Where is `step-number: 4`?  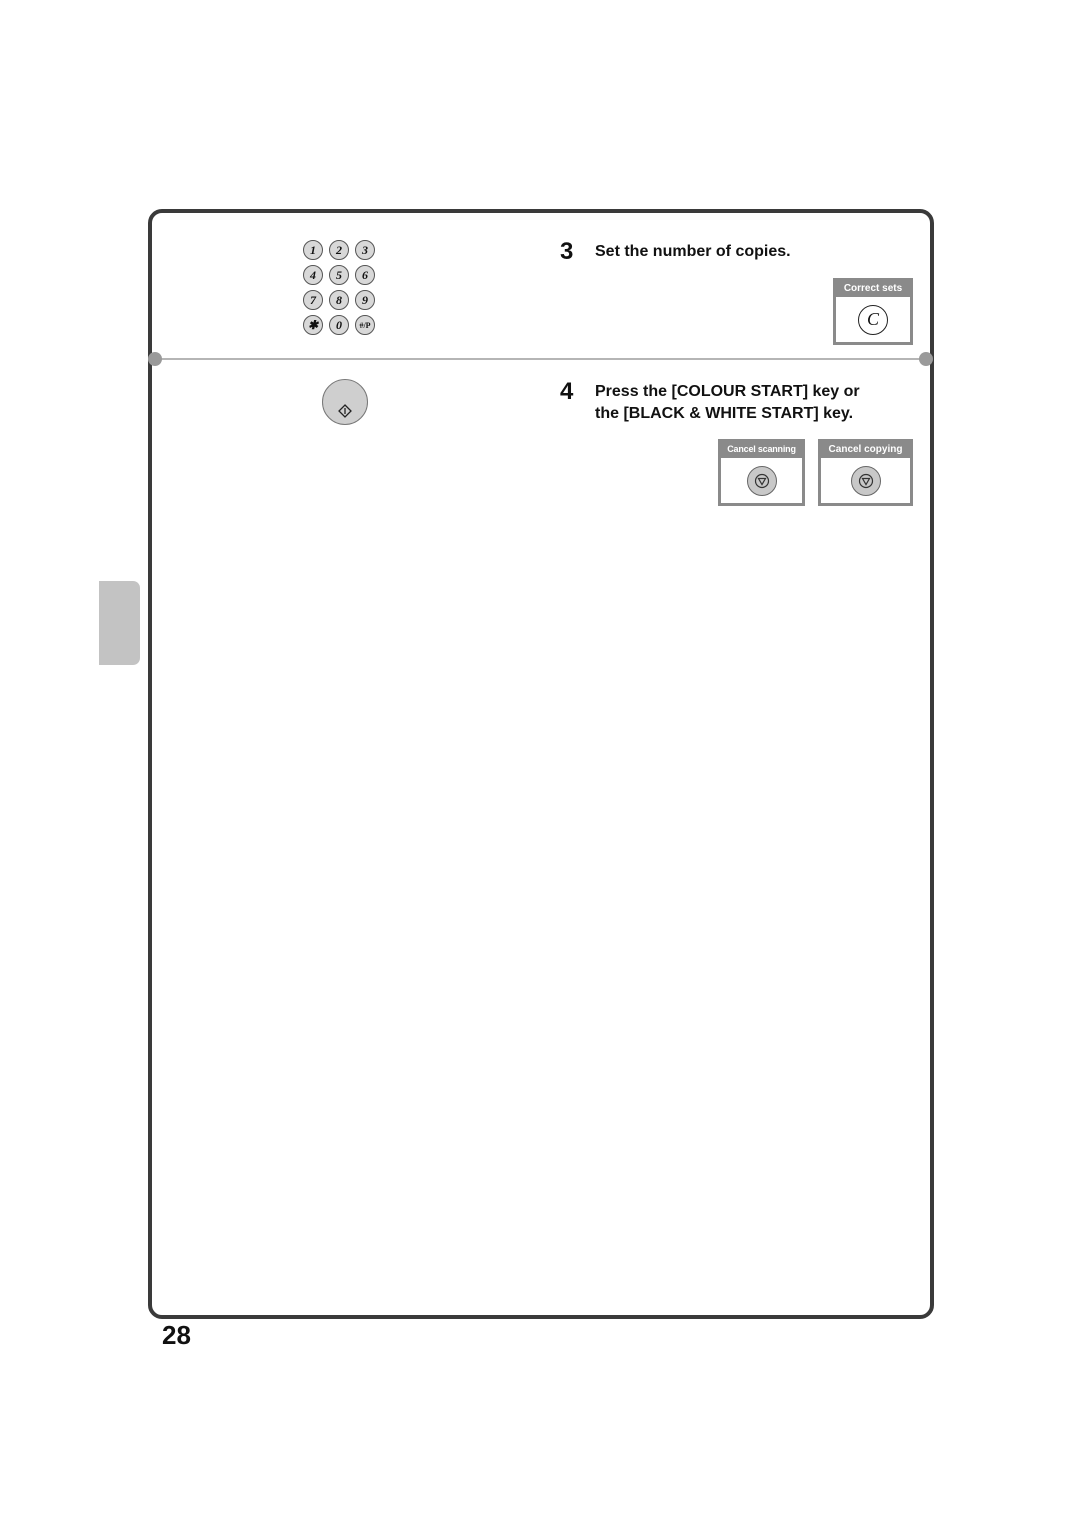 step-number: 4 is located at coordinates (567, 391).